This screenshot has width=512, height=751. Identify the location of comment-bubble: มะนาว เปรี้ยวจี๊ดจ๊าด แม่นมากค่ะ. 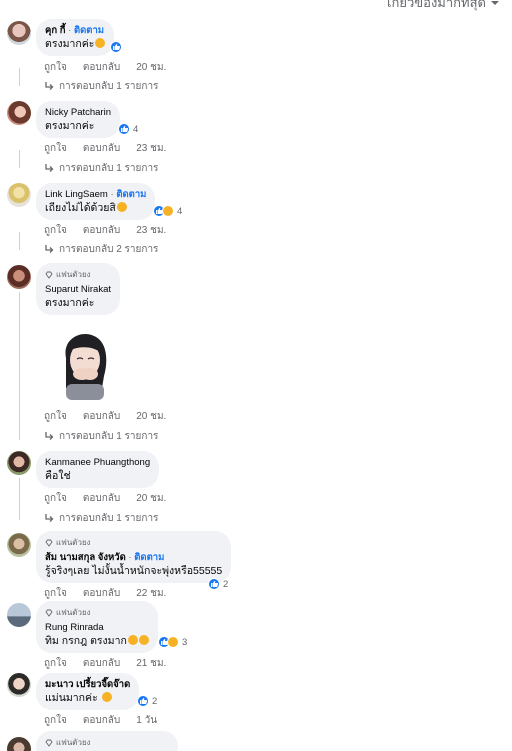
(88, 691).